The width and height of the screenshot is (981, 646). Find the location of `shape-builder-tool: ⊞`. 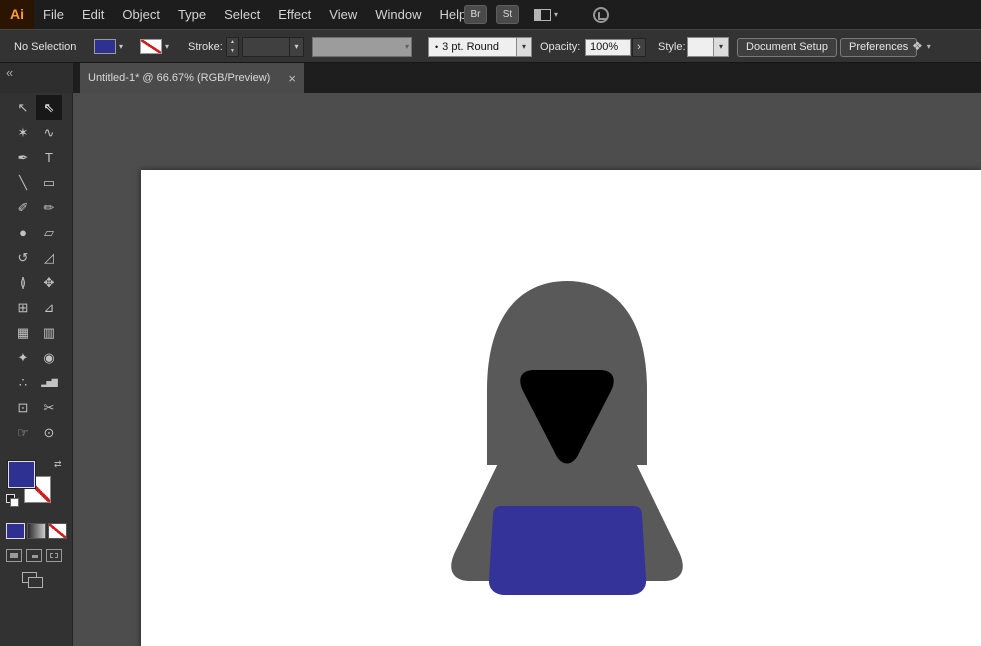

shape-builder-tool: ⊞ is located at coordinates (23, 307).